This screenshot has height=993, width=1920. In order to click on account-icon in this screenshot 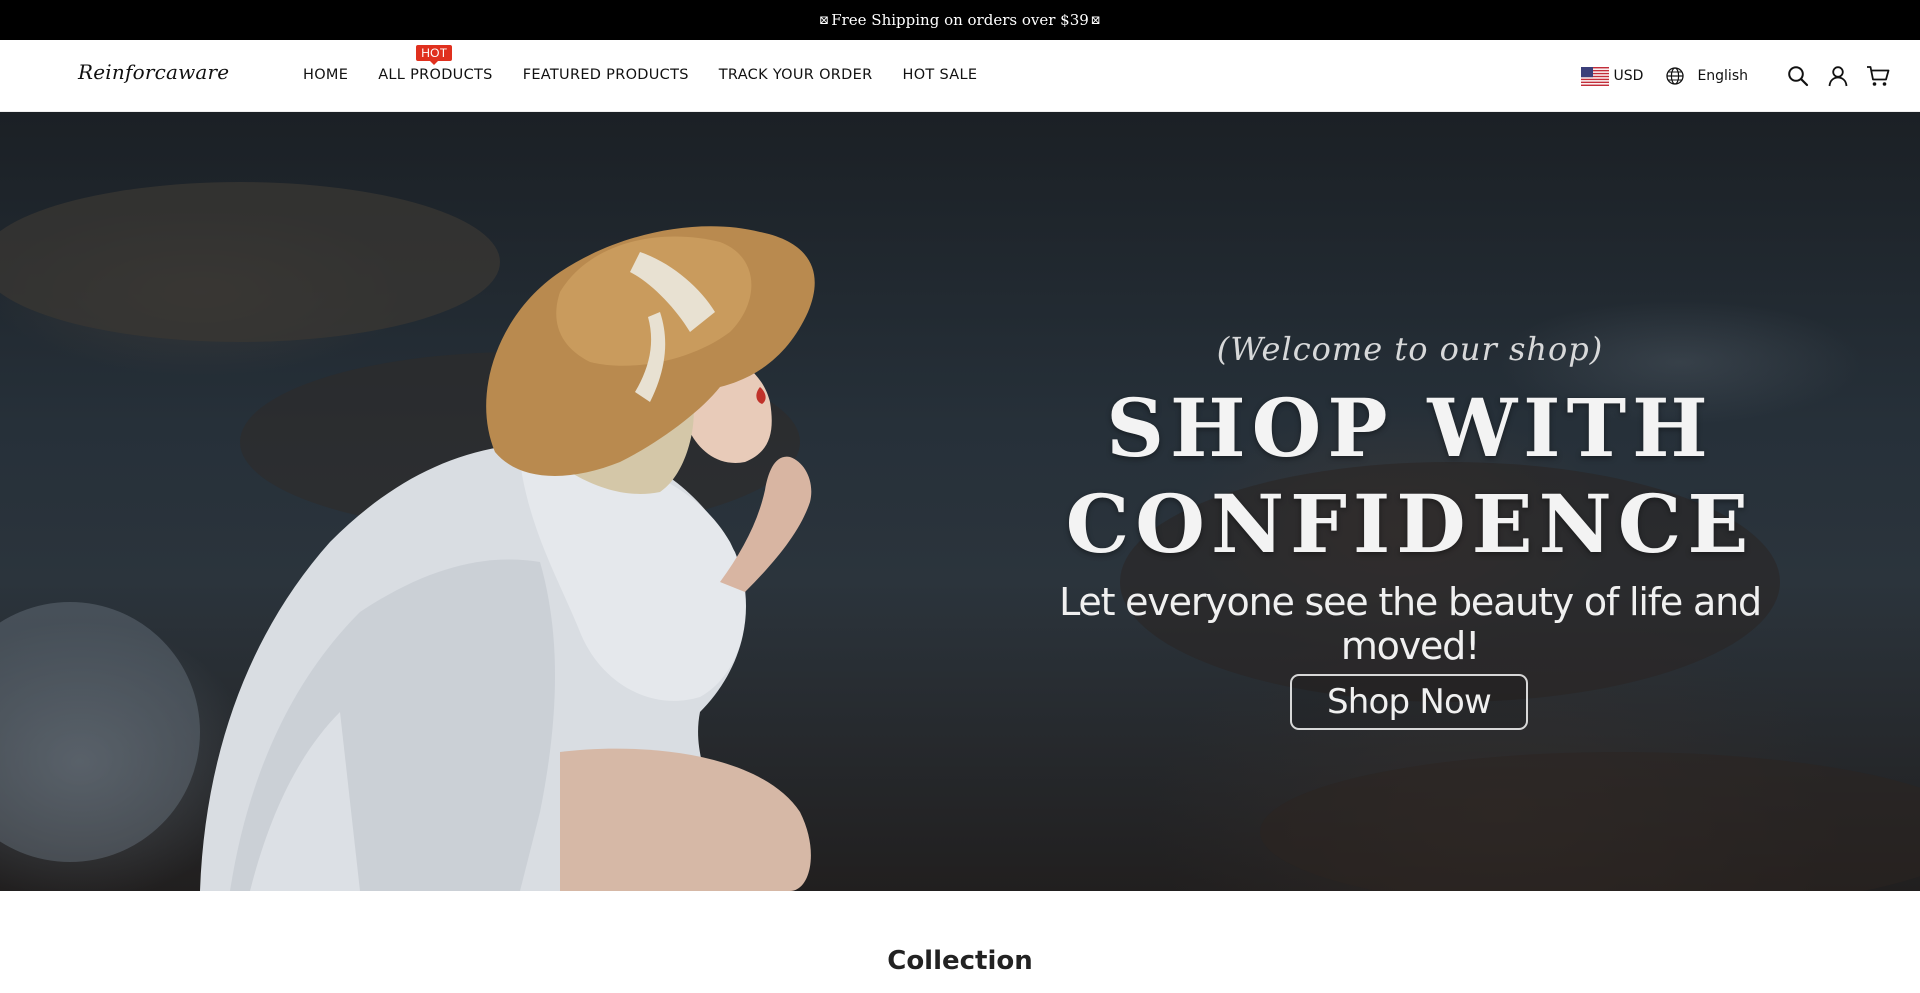, I will do `click(1838, 76)`.